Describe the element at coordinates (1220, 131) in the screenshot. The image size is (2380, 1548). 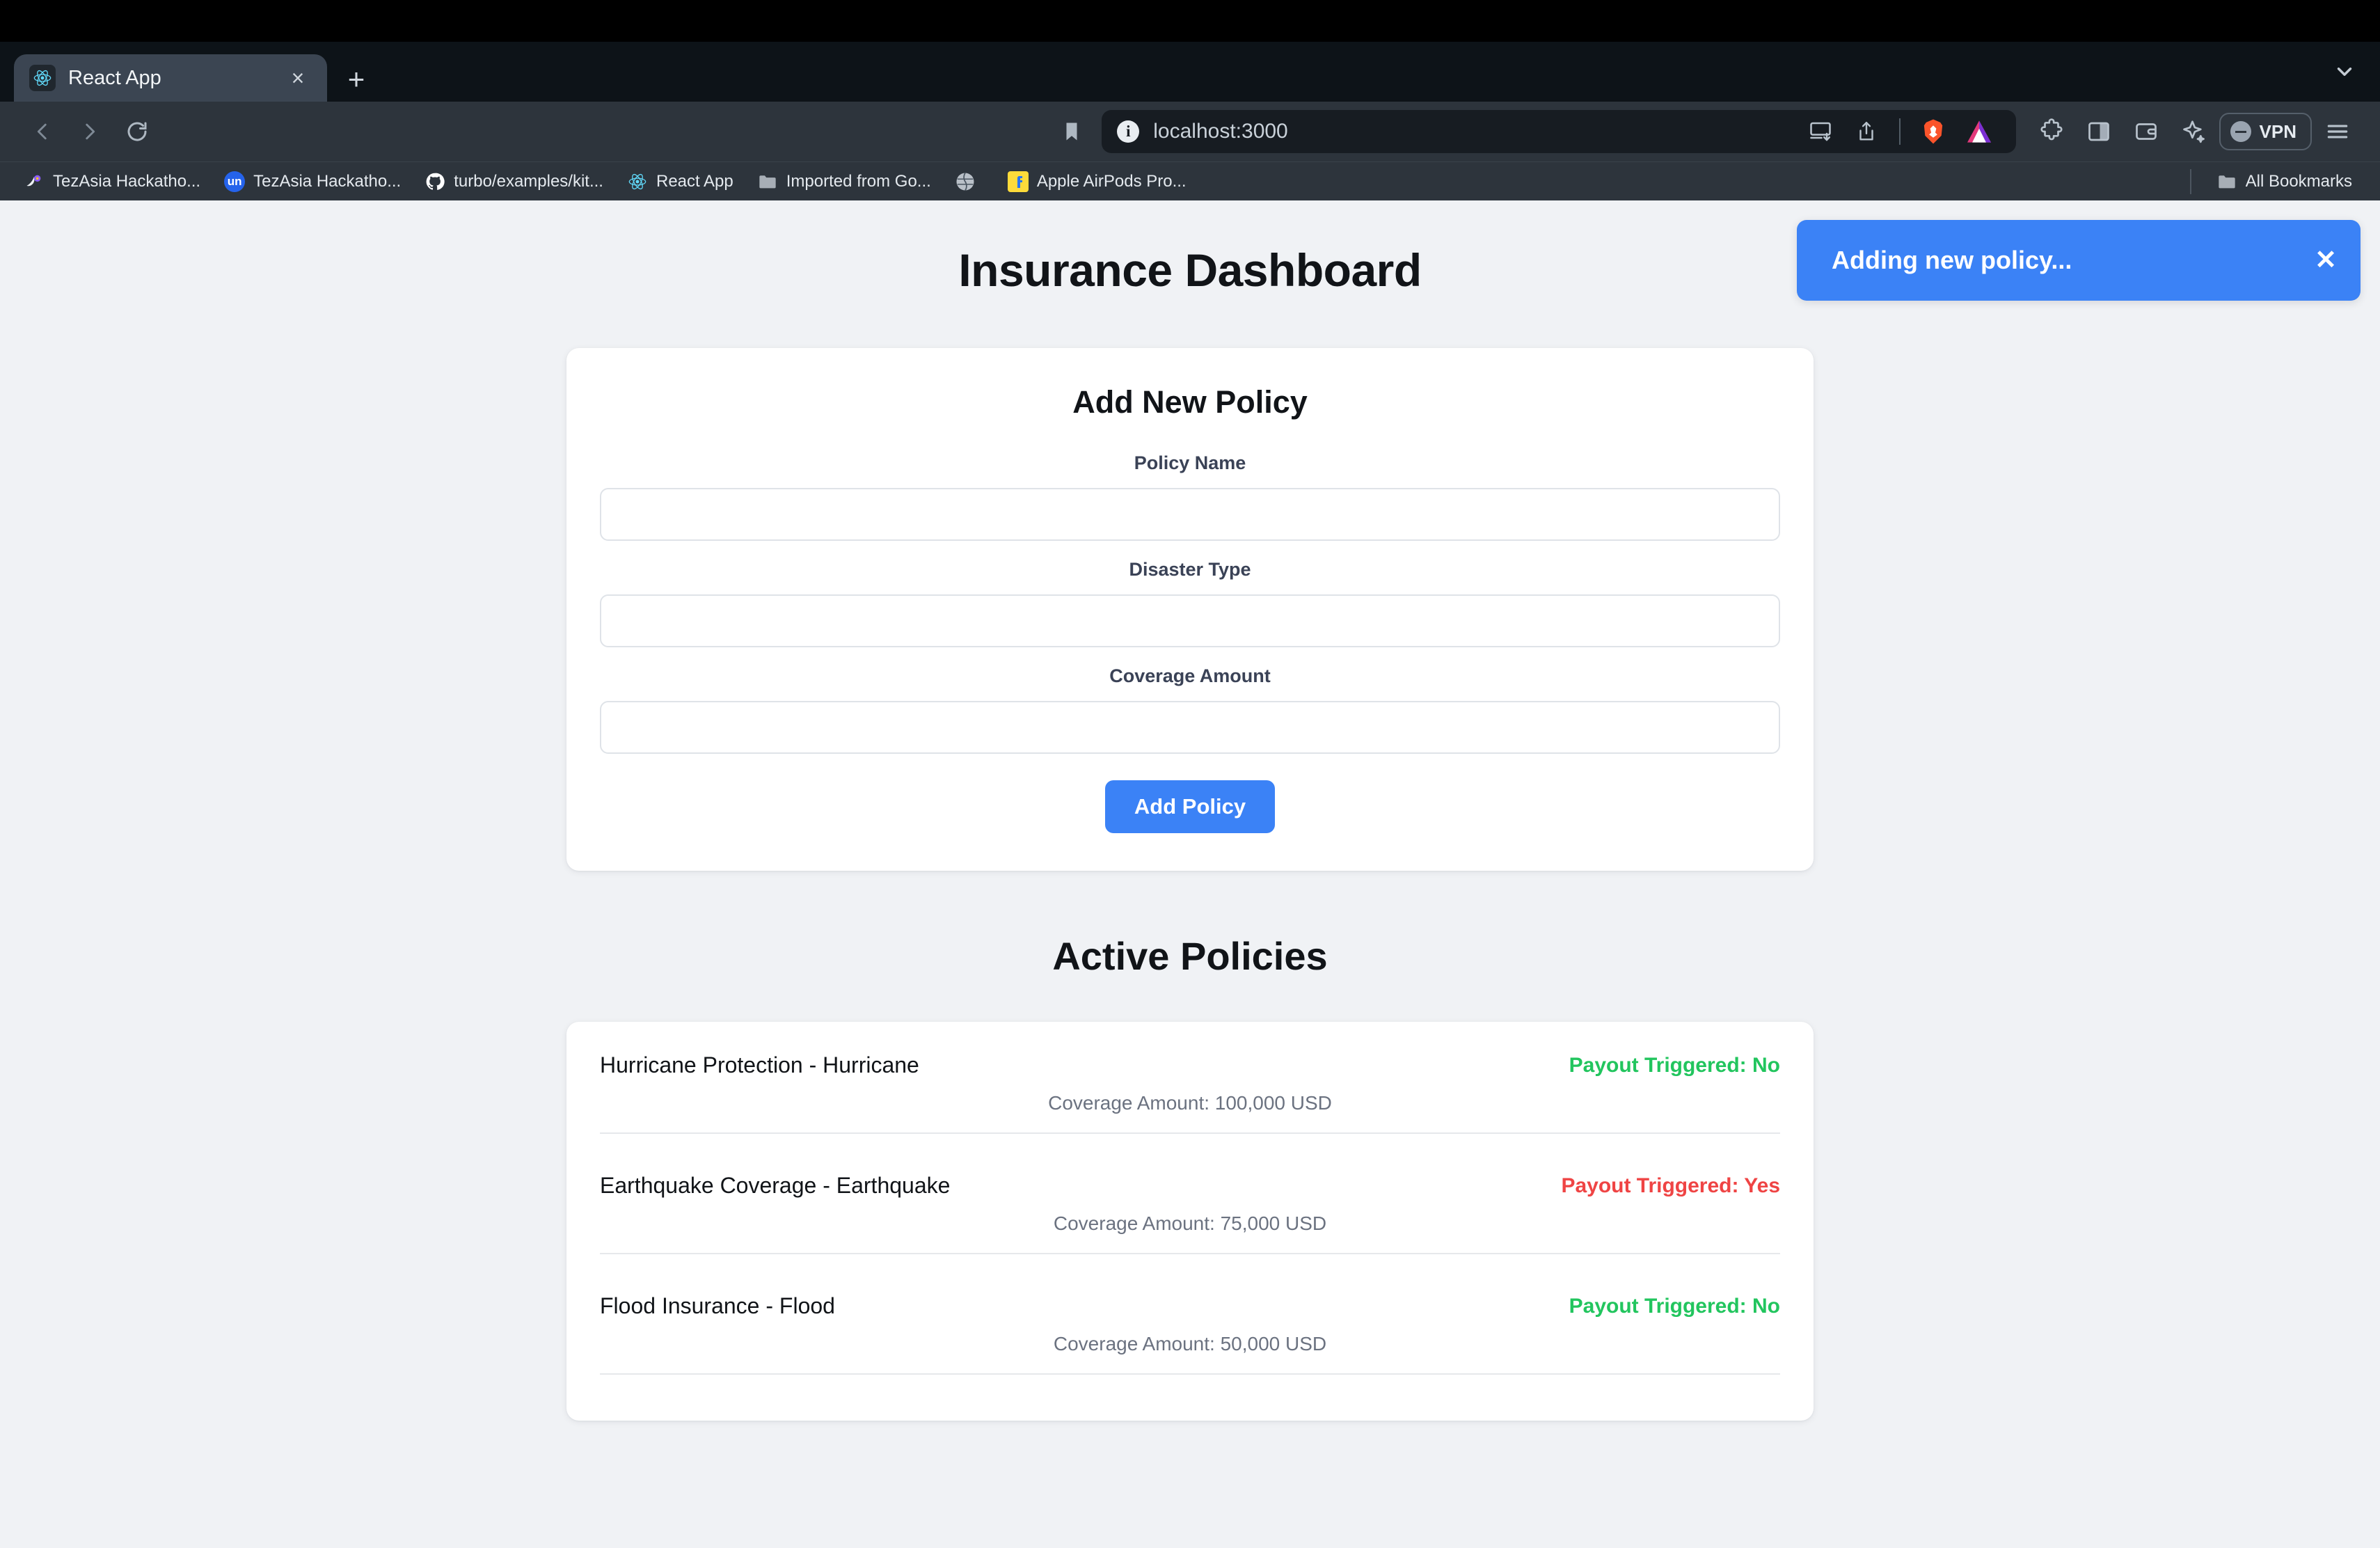
I see `url-text: localhost:3000` at that location.